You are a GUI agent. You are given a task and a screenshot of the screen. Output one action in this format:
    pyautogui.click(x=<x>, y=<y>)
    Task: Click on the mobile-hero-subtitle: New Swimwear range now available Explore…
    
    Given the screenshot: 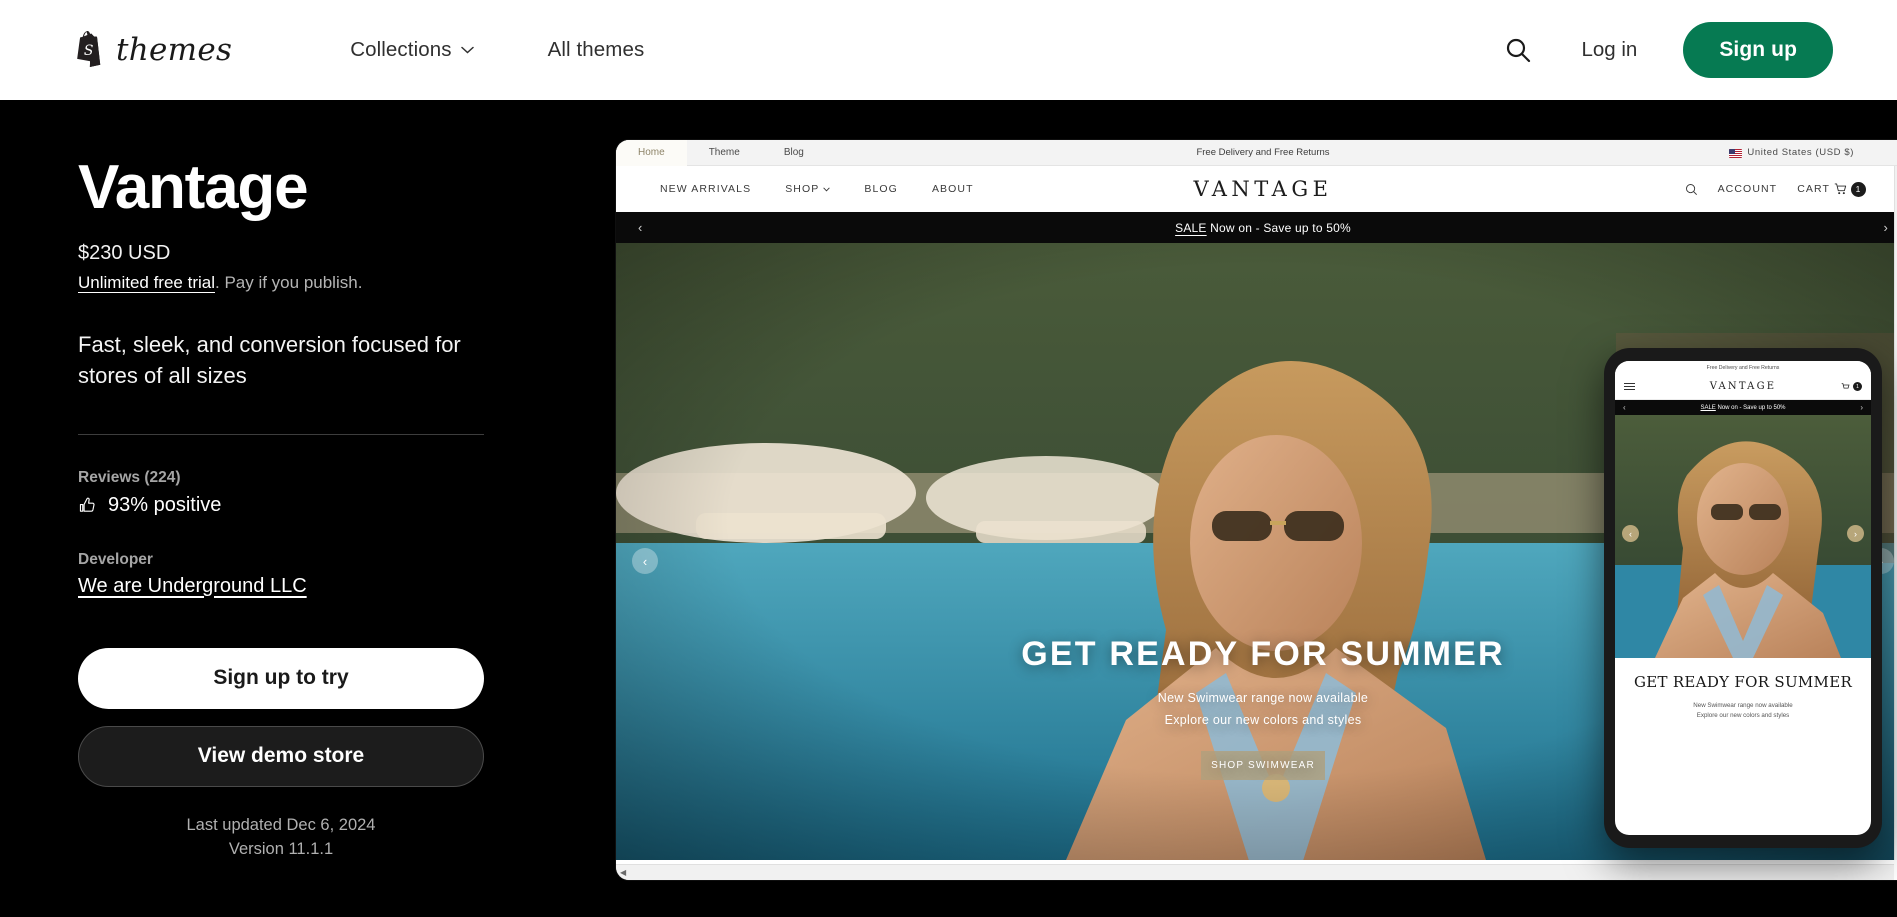 What is the action you would take?
    pyautogui.click(x=1743, y=711)
    